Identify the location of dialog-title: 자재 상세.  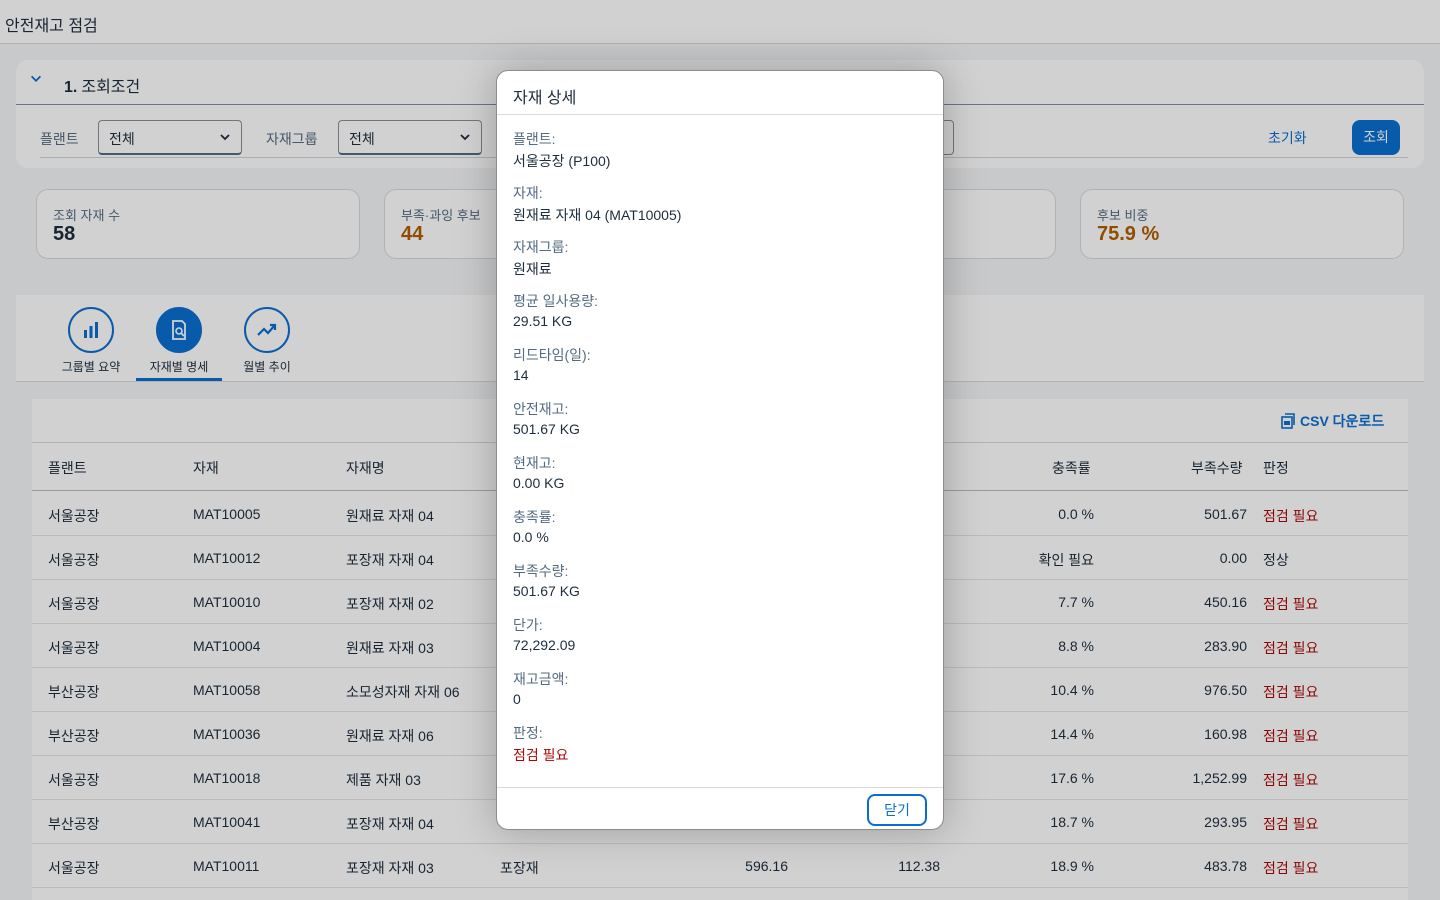
(545, 98).